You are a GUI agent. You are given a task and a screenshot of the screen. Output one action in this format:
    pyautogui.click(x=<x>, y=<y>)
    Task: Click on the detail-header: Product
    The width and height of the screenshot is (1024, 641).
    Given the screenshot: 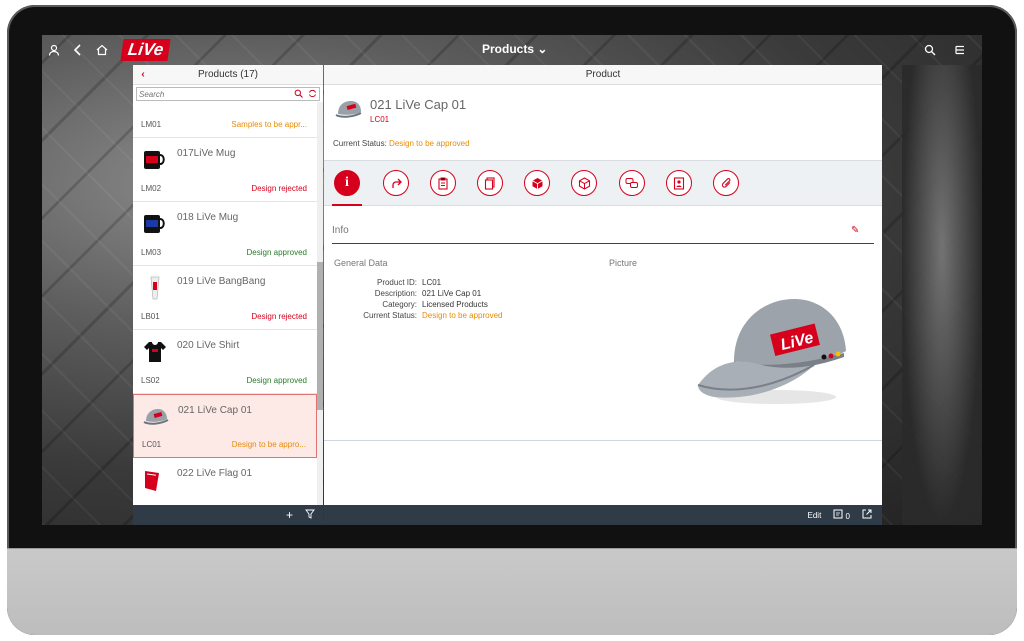 What is the action you would take?
    pyautogui.click(x=603, y=75)
    